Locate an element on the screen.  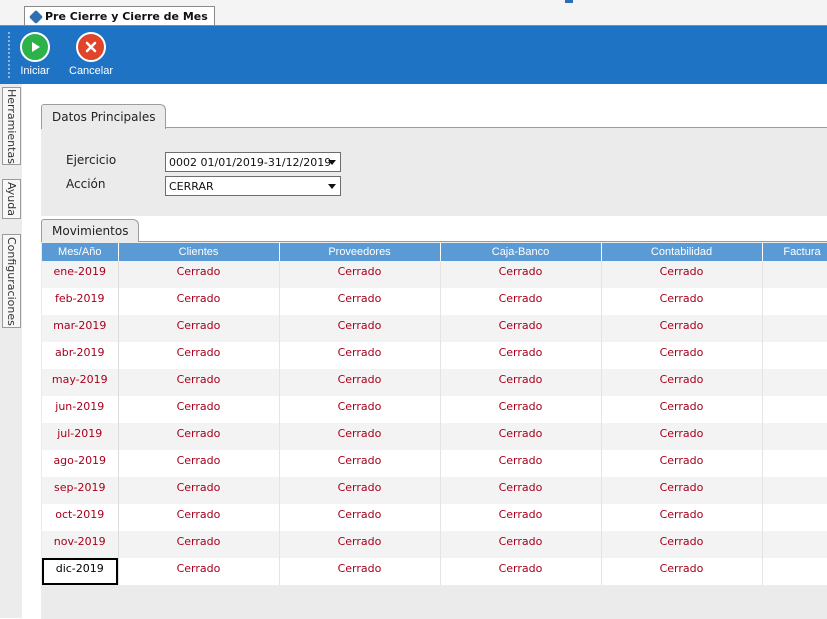
ejercicio-select: 0002 01/01/2019-31/12/2019 is located at coordinates (253, 162).